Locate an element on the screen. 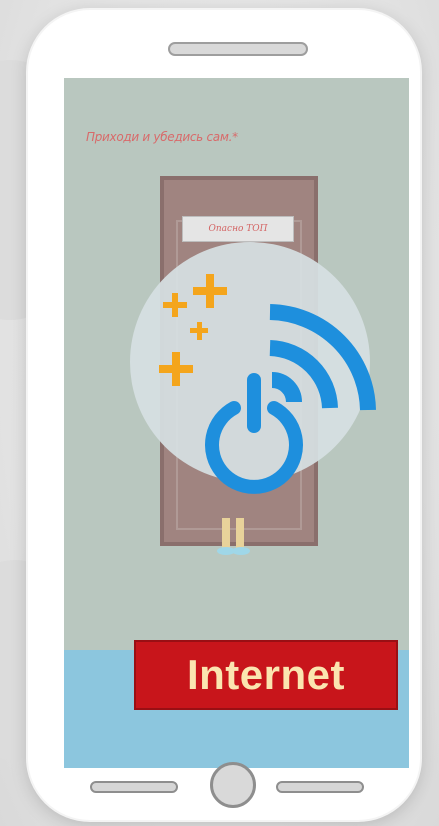 The image size is (439, 826). home-button is located at coordinates (233, 785).